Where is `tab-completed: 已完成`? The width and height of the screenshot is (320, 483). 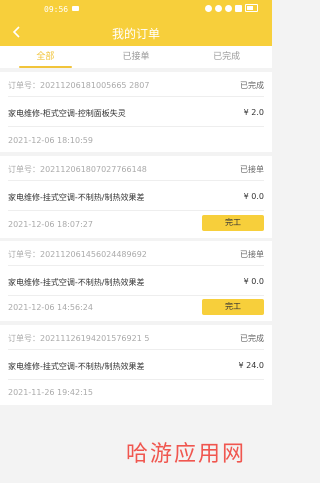
tab-completed: 已完成 is located at coordinates (226, 57).